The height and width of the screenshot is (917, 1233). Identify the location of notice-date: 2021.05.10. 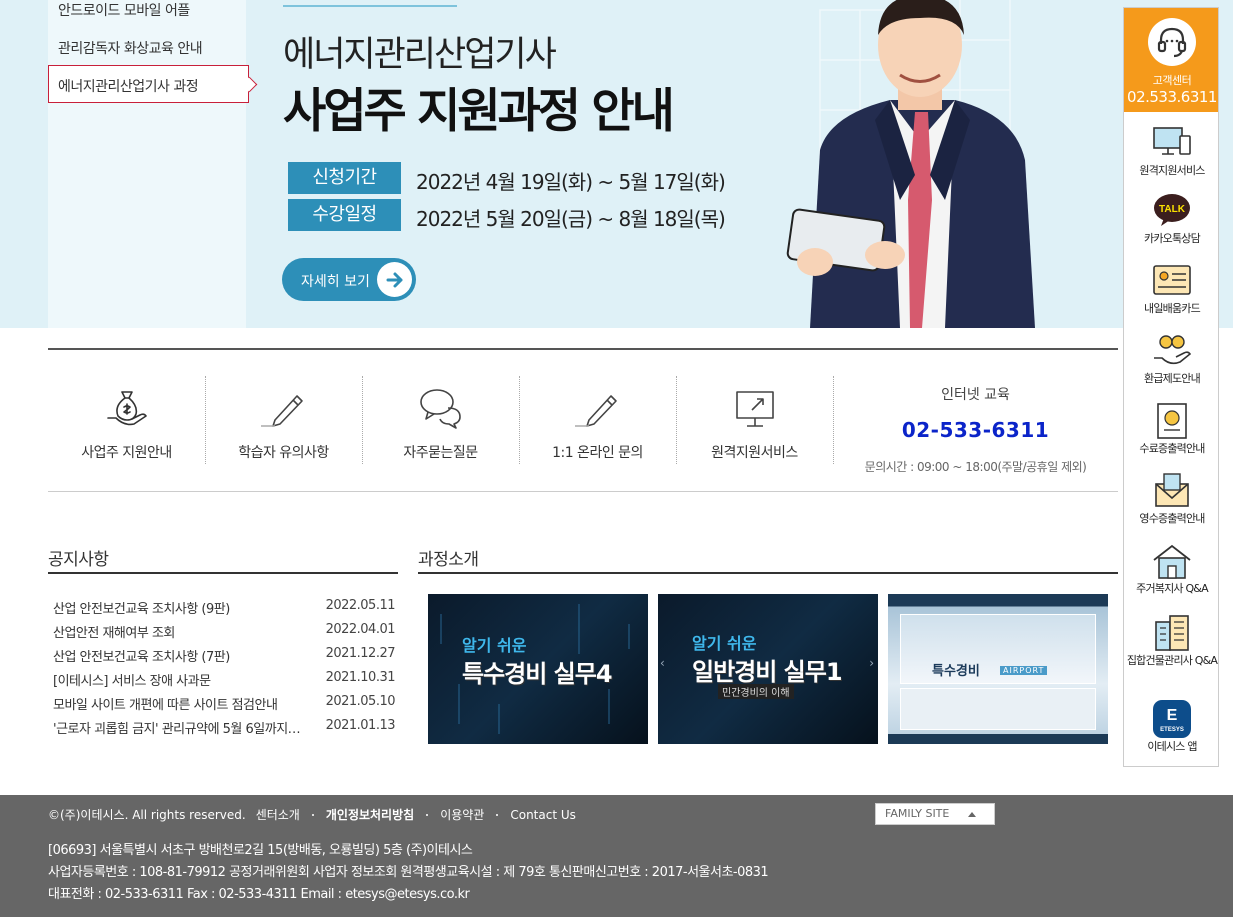
(360, 701).